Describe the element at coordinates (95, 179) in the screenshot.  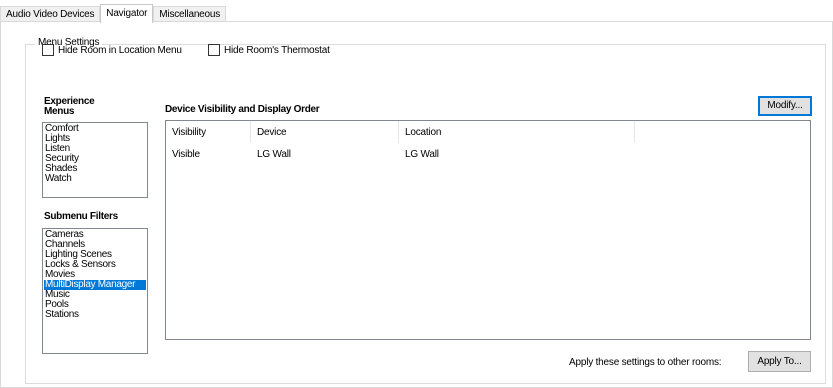
I see `list-item: Watch` at that location.